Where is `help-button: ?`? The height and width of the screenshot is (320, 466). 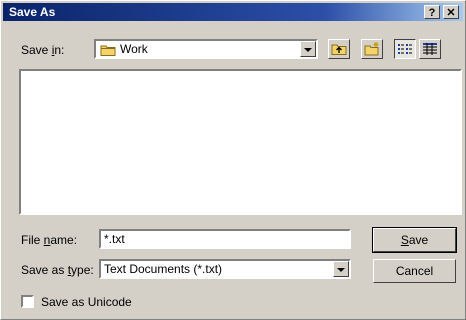
help-button: ? is located at coordinates (432, 12).